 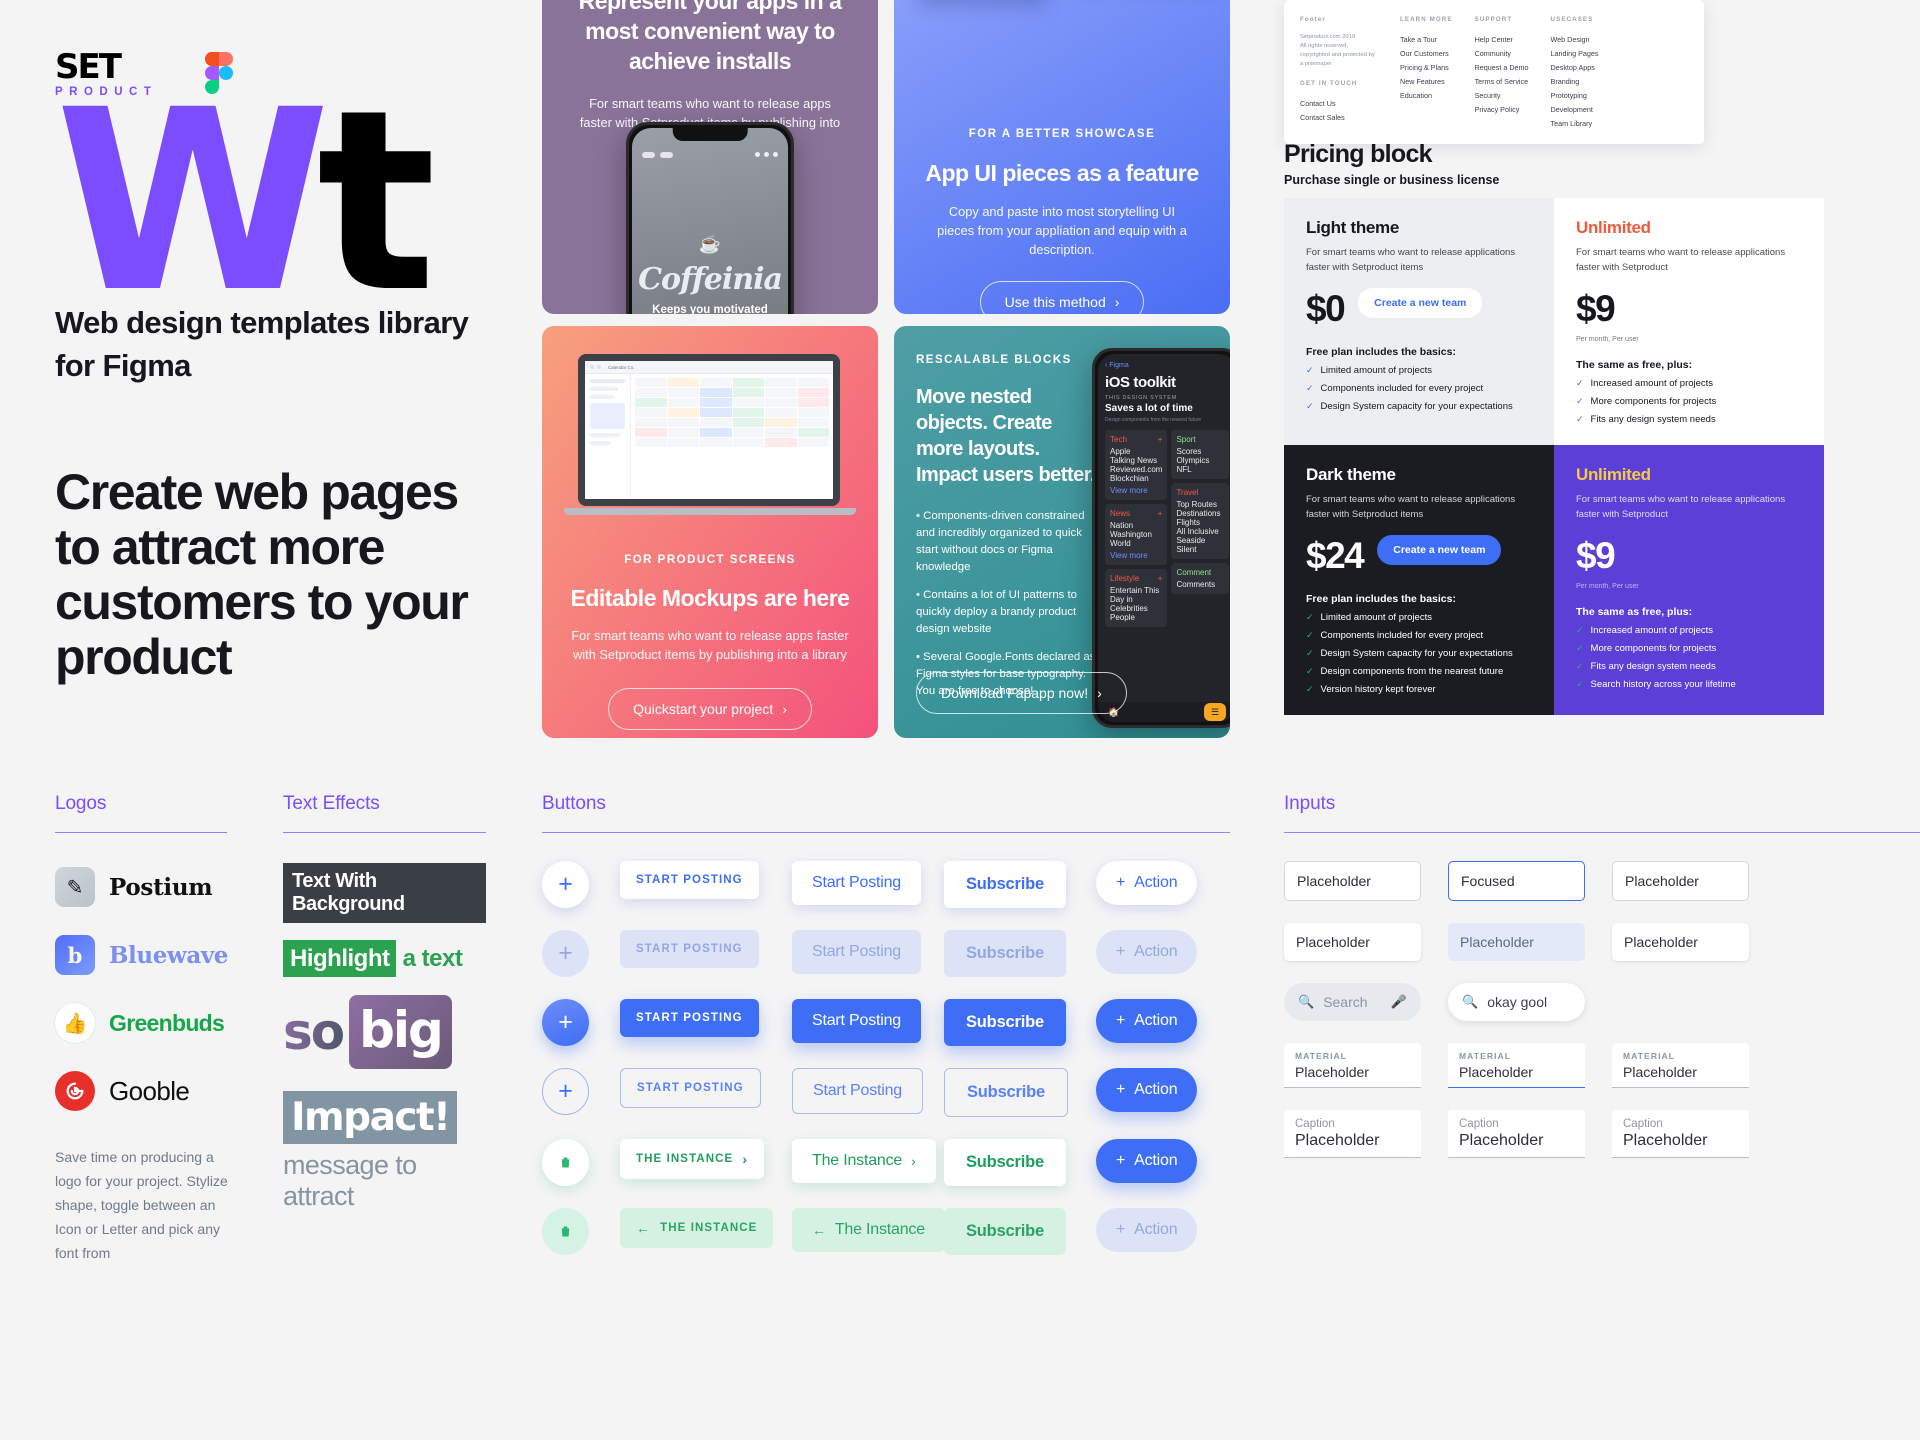 I want to click on placeholder-input-soft: Placeholder, so click(x=1516, y=942).